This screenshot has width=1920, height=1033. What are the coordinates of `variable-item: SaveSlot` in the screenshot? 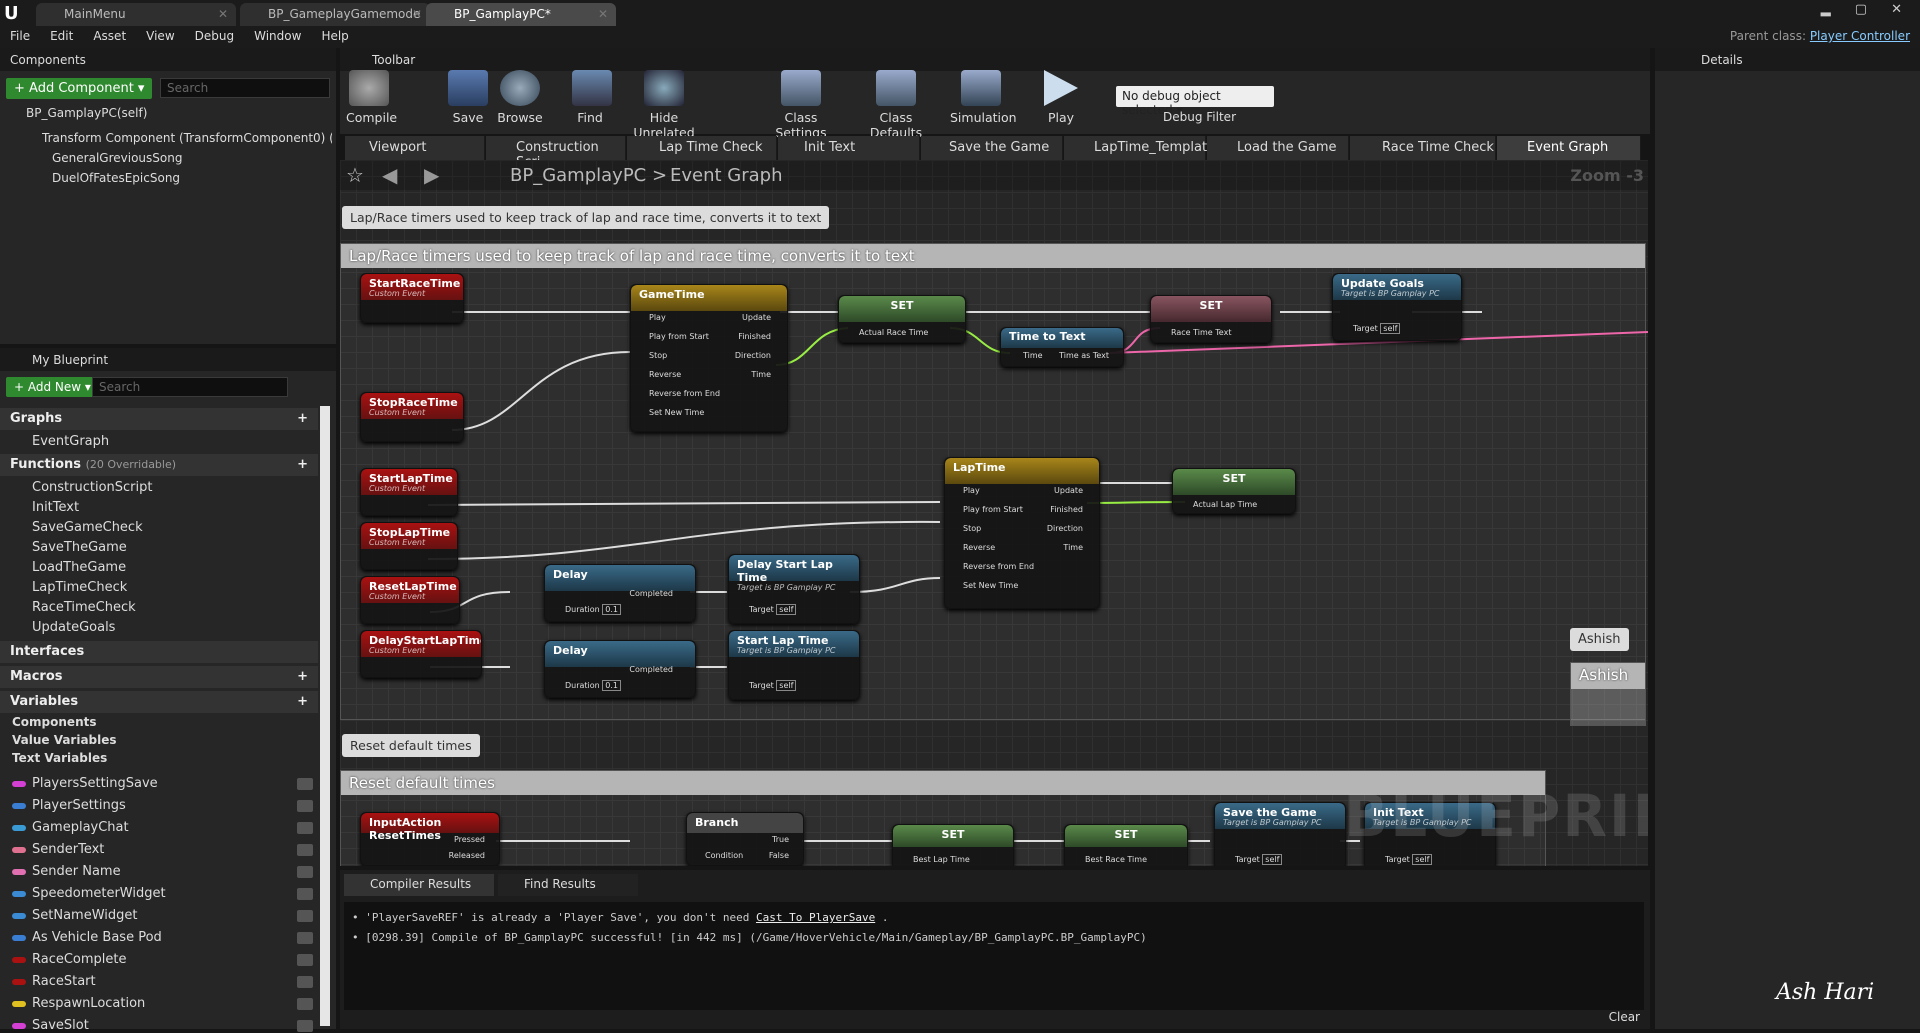 It's located at (162, 1025).